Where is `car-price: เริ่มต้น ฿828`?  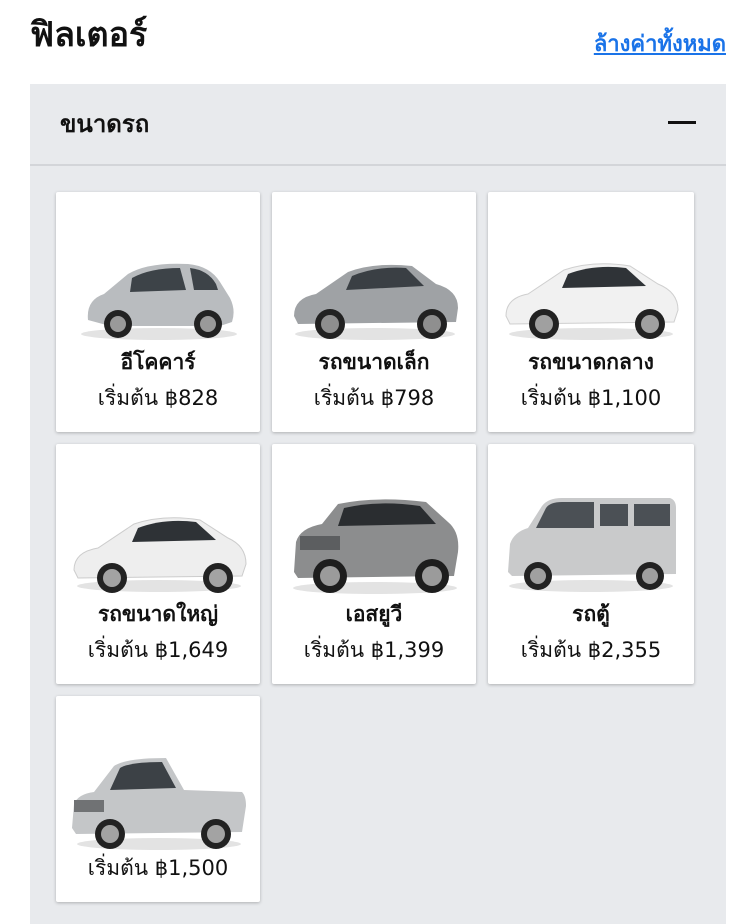 car-price: เริ่มต้น ฿828 is located at coordinates (158, 398).